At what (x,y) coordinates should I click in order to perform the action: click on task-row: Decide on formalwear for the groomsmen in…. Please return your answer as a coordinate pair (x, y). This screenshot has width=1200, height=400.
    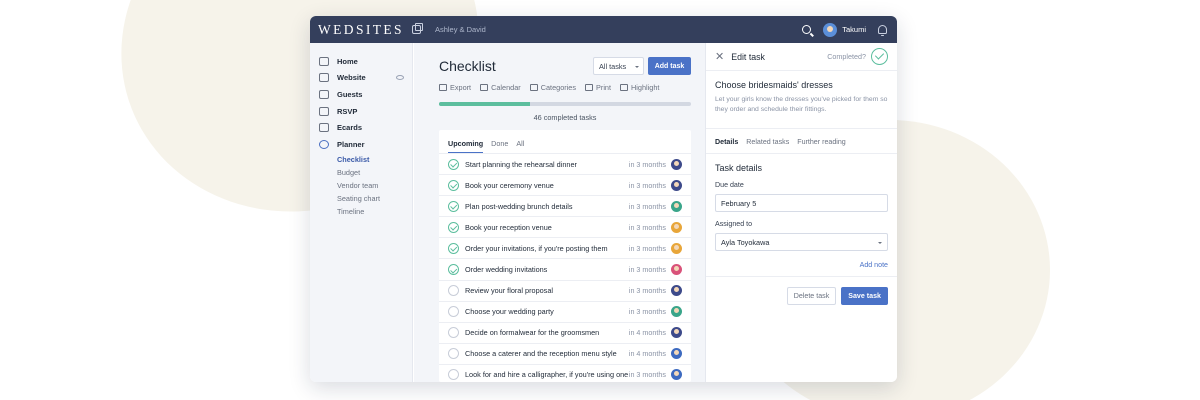
    Looking at the image, I should click on (565, 333).